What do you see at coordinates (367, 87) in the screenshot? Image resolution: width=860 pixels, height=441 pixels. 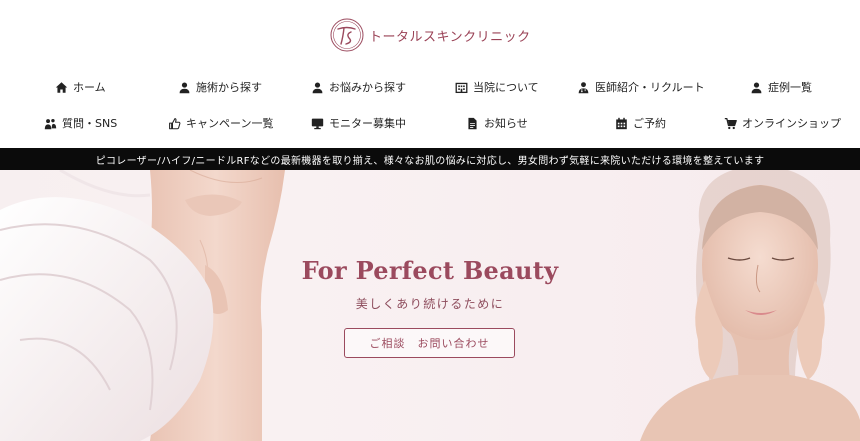 I see `nav-item-label: お悩みから探す` at bounding box center [367, 87].